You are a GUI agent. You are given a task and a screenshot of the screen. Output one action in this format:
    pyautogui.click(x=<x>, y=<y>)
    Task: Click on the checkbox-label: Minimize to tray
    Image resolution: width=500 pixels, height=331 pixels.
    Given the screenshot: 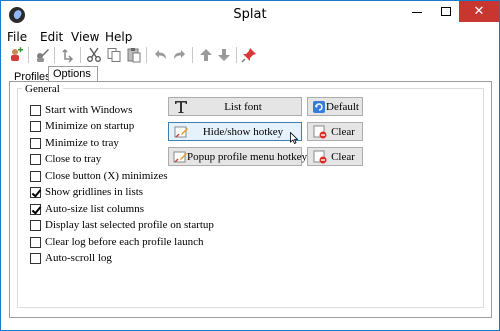 What is the action you would take?
    pyautogui.click(x=82, y=143)
    